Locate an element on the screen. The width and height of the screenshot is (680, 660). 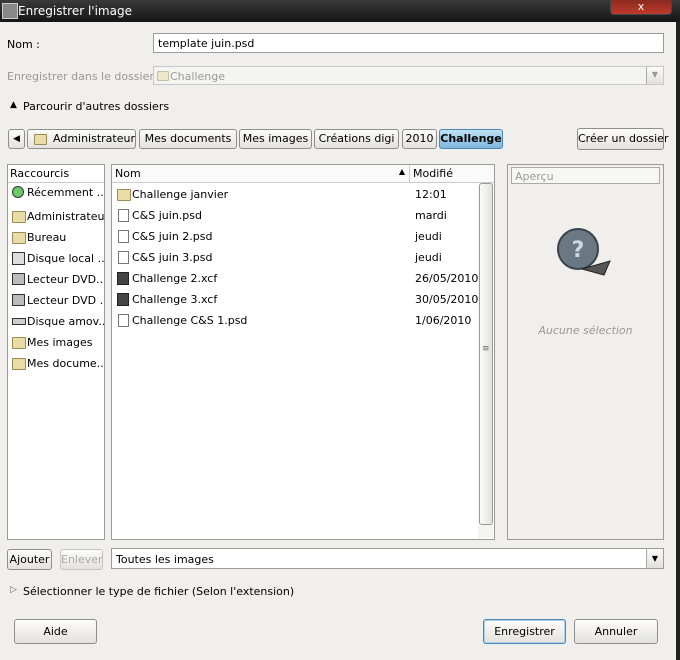
places-item-bureau: Bureau is located at coordinates (56, 238).